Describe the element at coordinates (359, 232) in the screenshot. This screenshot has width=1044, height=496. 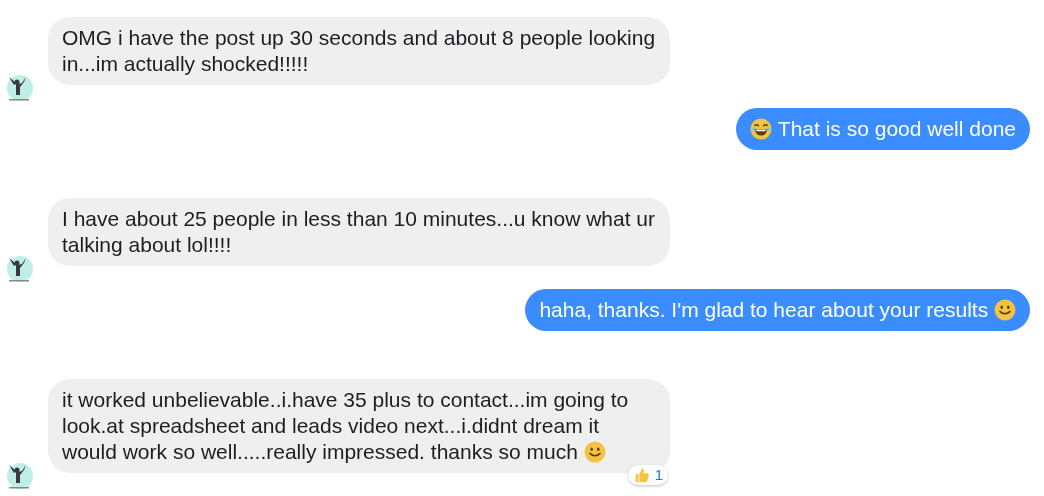
I see `received-message-bubble: I have about 25 people in less than 10 minutes...u know what ur talking about lol!!!!` at that location.